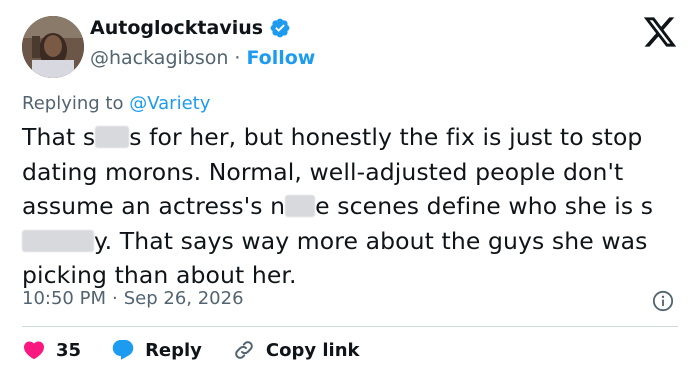 This screenshot has height=379, width=700. What do you see at coordinates (51, 350) in the screenshot?
I see `like-button: 35` at bounding box center [51, 350].